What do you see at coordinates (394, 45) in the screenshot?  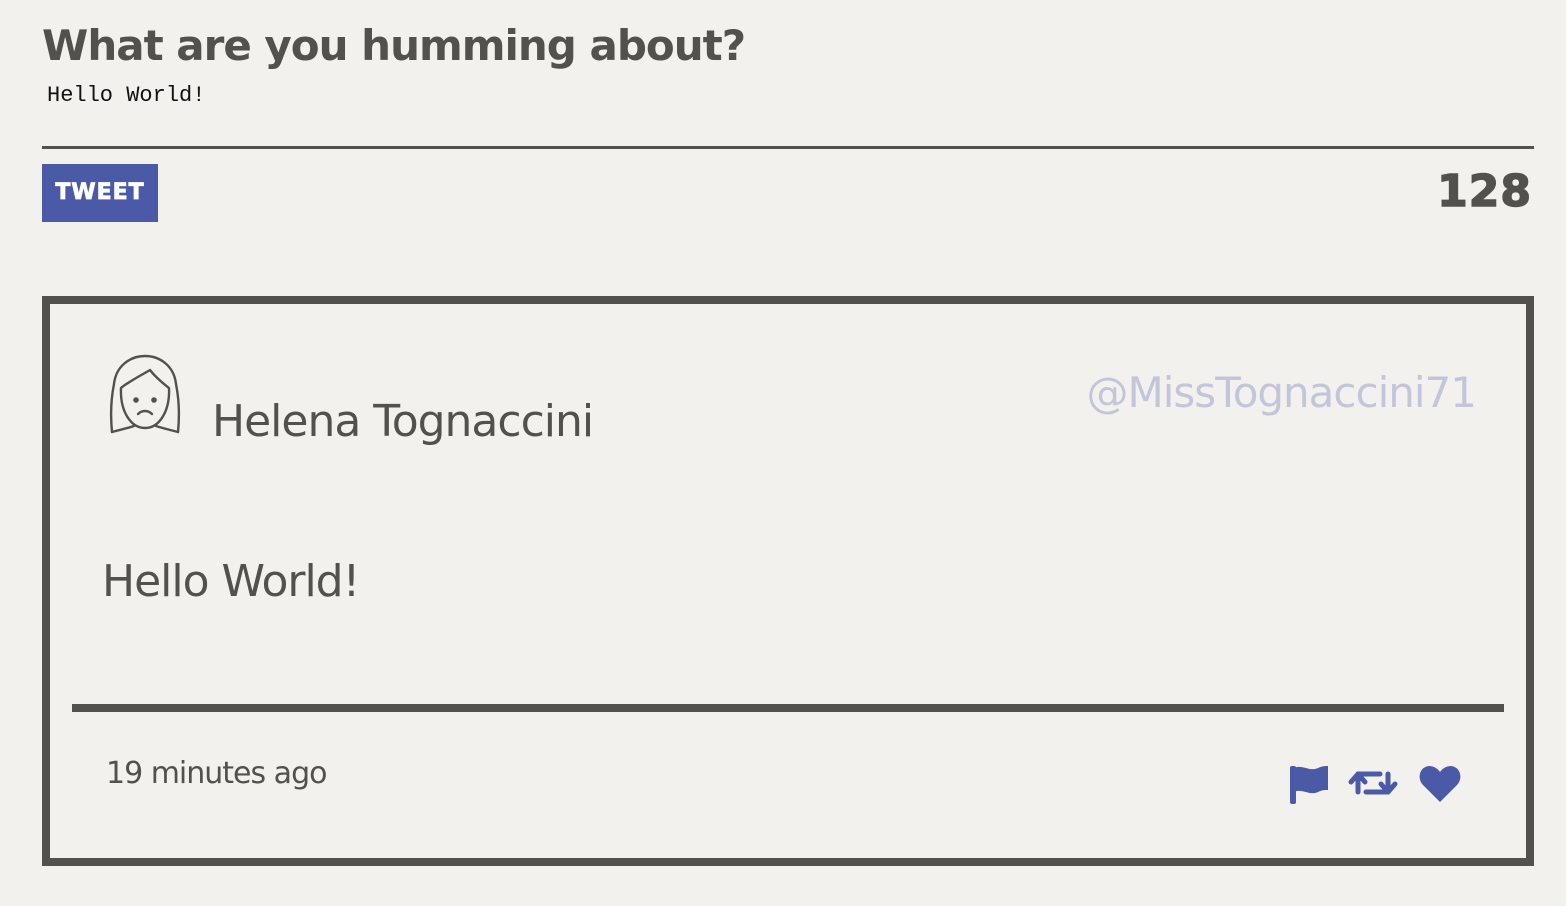 I see `compose-title: What are you humming about?` at bounding box center [394, 45].